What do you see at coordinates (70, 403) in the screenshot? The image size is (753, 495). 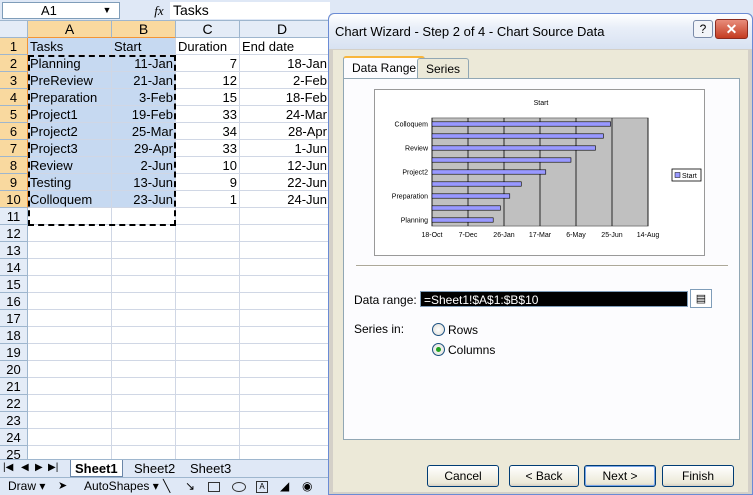 I see `cell-a22` at bounding box center [70, 403].